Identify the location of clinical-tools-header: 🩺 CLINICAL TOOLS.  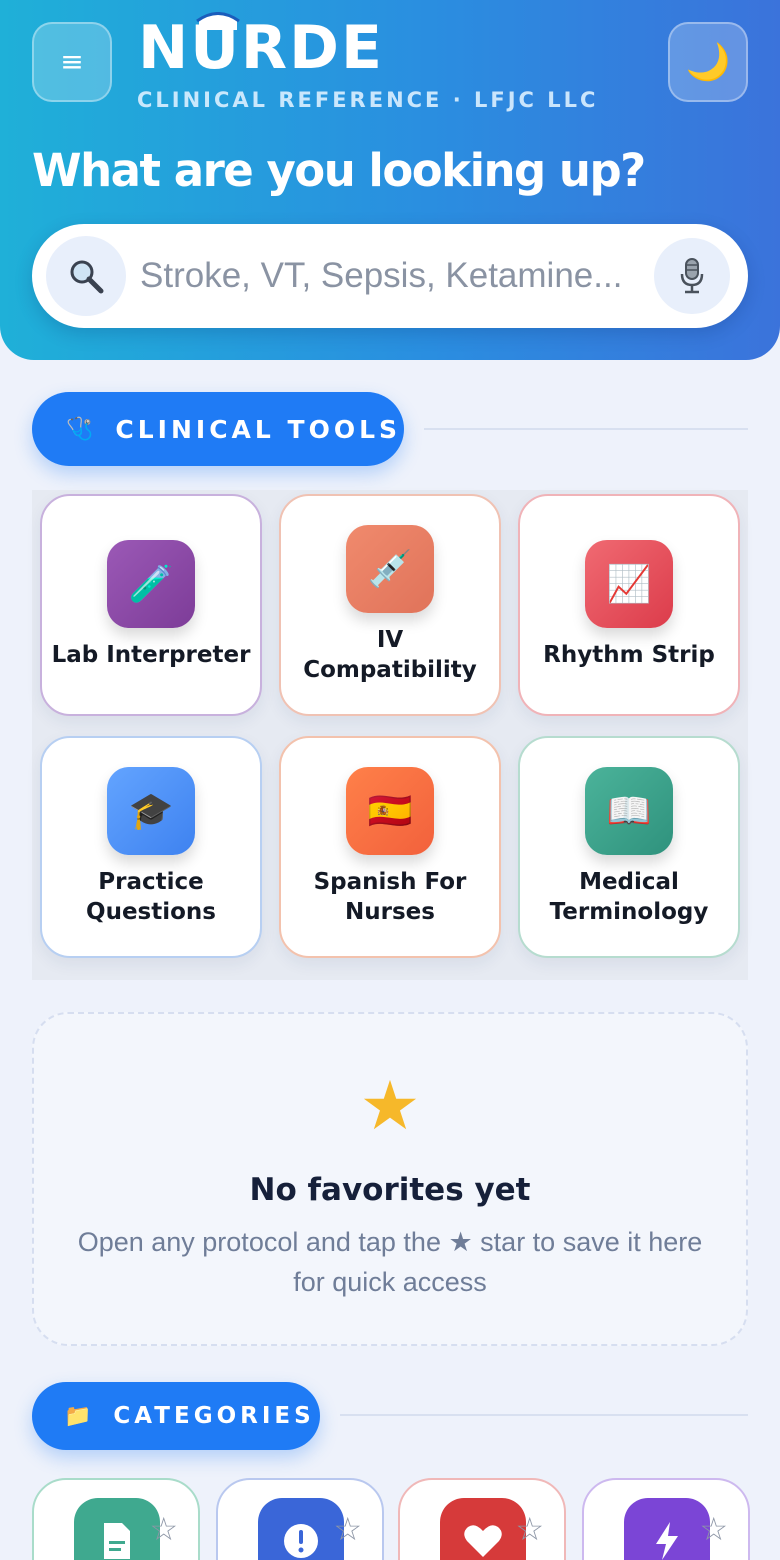
(218, 429).